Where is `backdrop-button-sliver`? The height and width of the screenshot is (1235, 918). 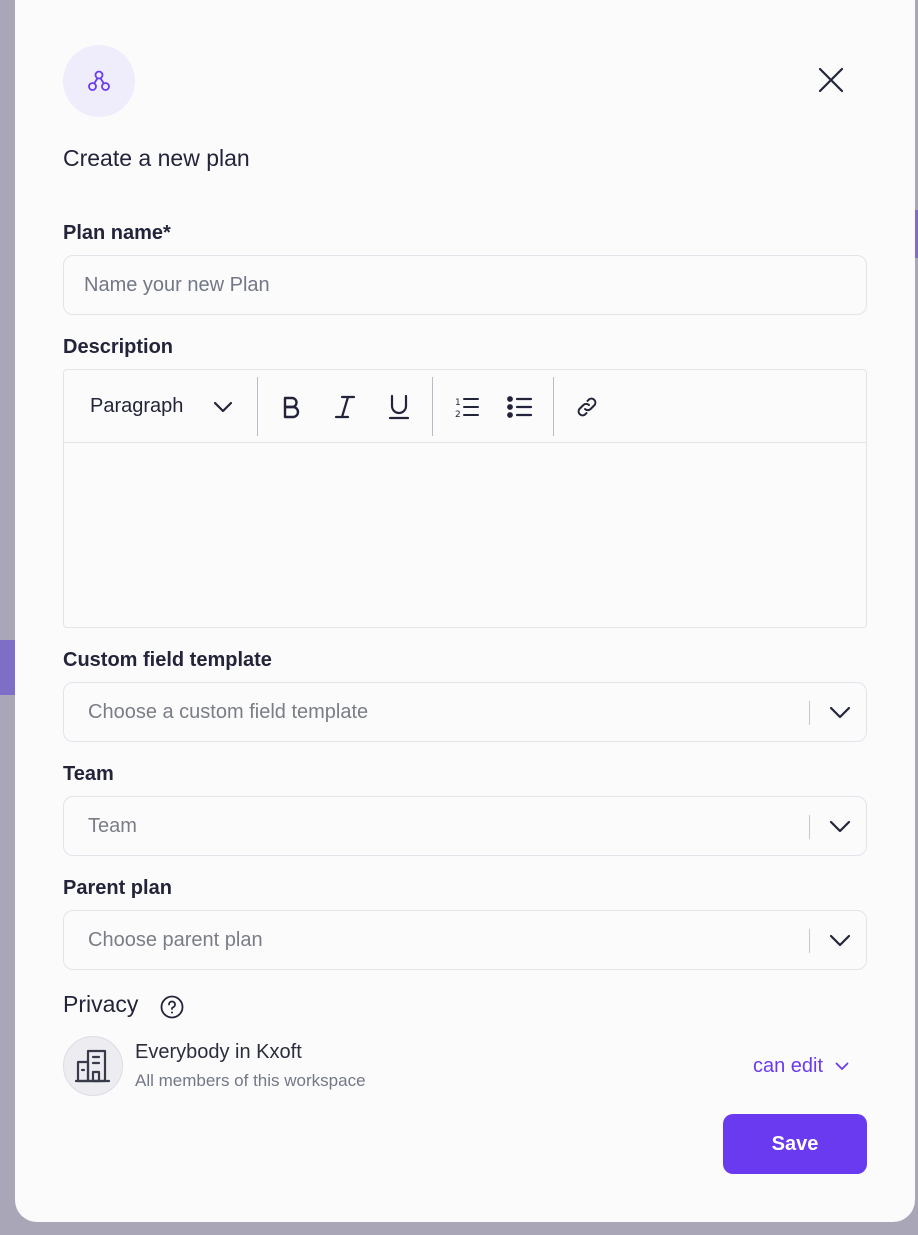 backdrop-button-sliver is located at coordinates (8, 667).